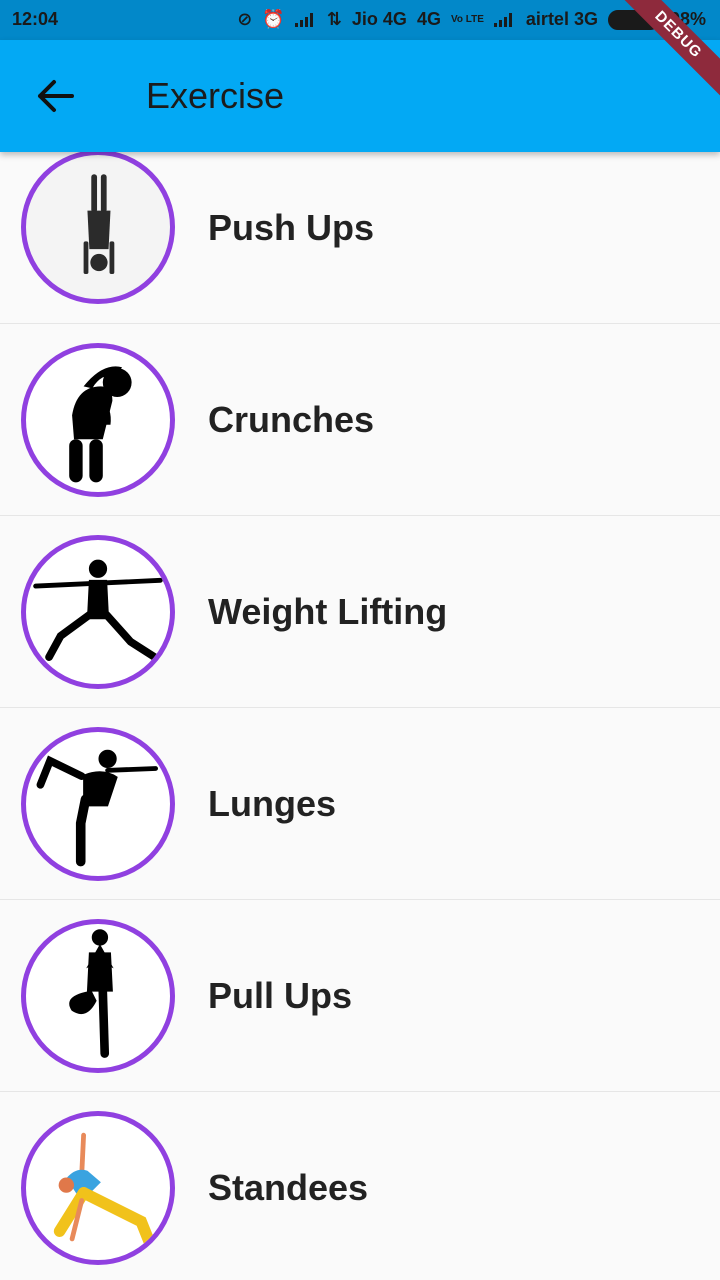 The width and height of the screenshot is (720, 1280). What do you see at coordinates (35, 19) in the screenshot?
I see `status-time: 12:04` at bounding box center [35, 19].